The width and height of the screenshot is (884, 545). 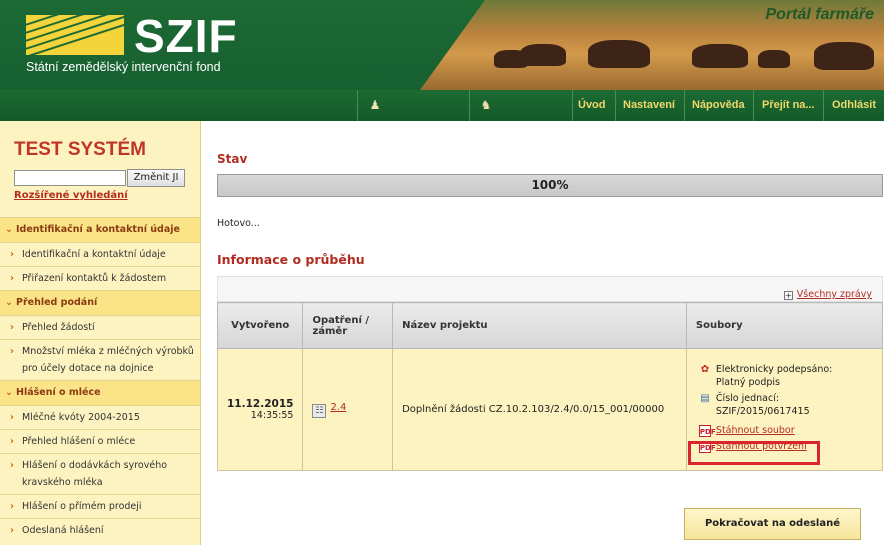 What do you see at coordinates (70, 178) in the screenshot?
I see `ji-search-input` at bounding box center [70, 178].